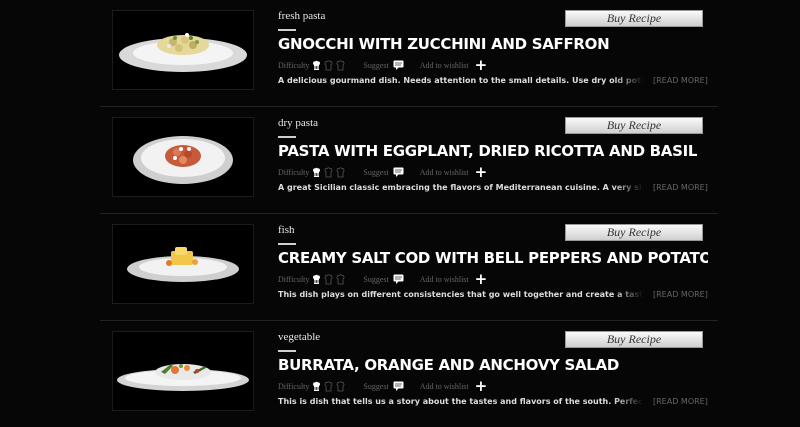 The width and height of the screenshot is (800, 427). I want to click on recipe-category: fish, so click(286, 230).